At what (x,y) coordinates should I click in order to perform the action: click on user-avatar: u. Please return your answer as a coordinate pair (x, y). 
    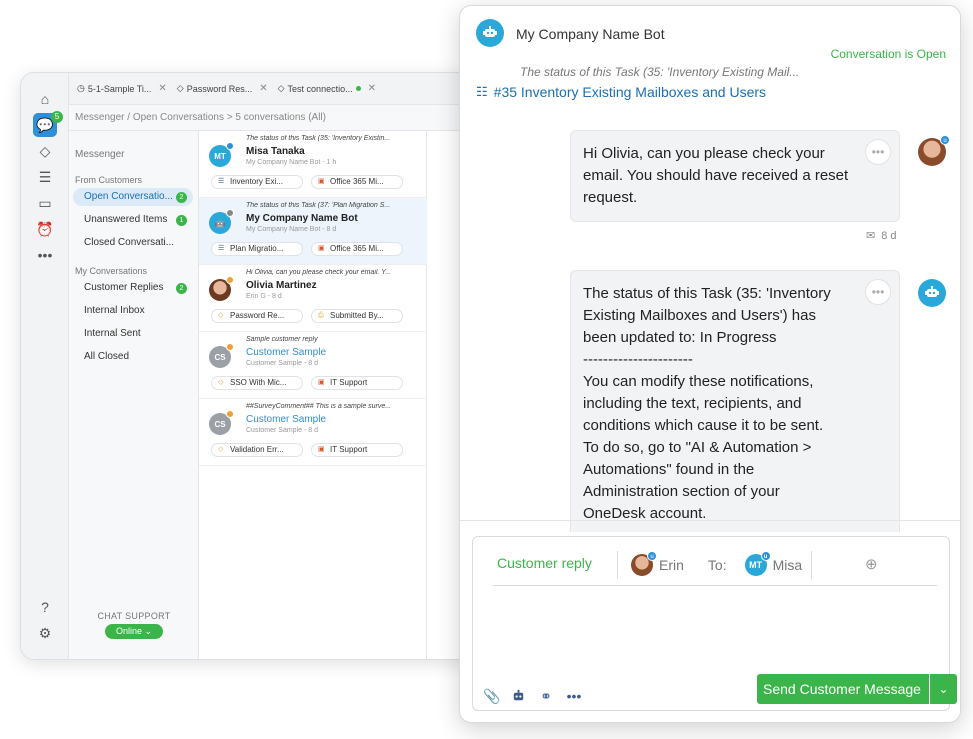
    Looking at the image, I should click on (934, 150).